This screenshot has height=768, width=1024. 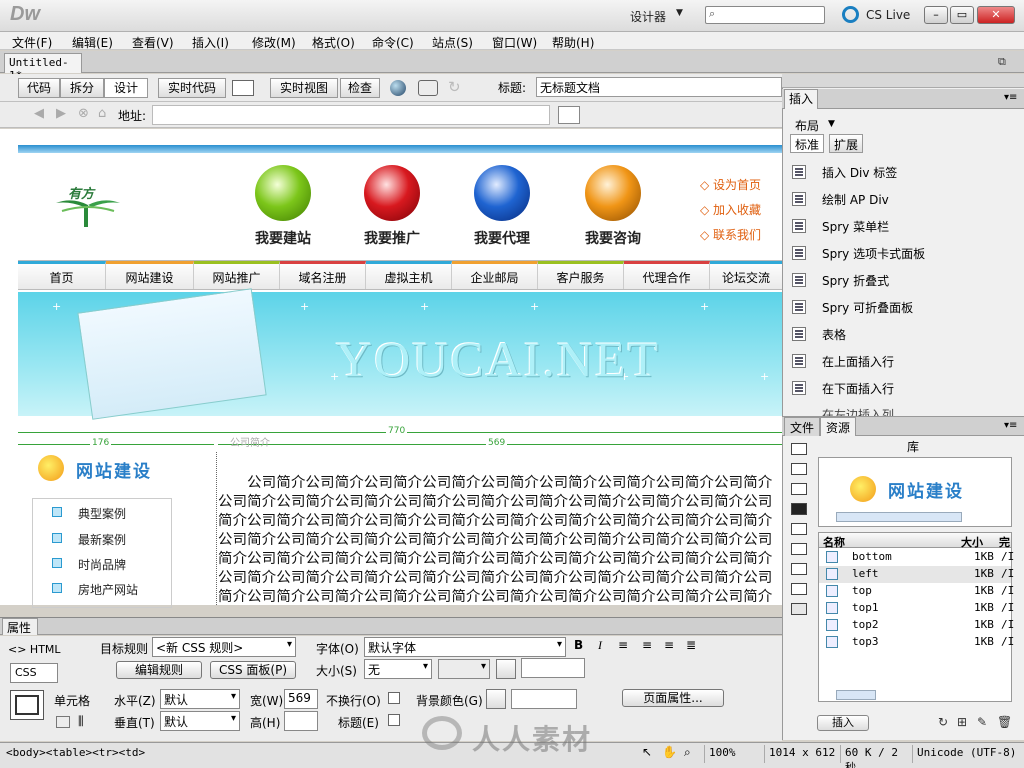 I want to click on insert-row-above-item: 在上面插入行, so click(x=858, y=361).